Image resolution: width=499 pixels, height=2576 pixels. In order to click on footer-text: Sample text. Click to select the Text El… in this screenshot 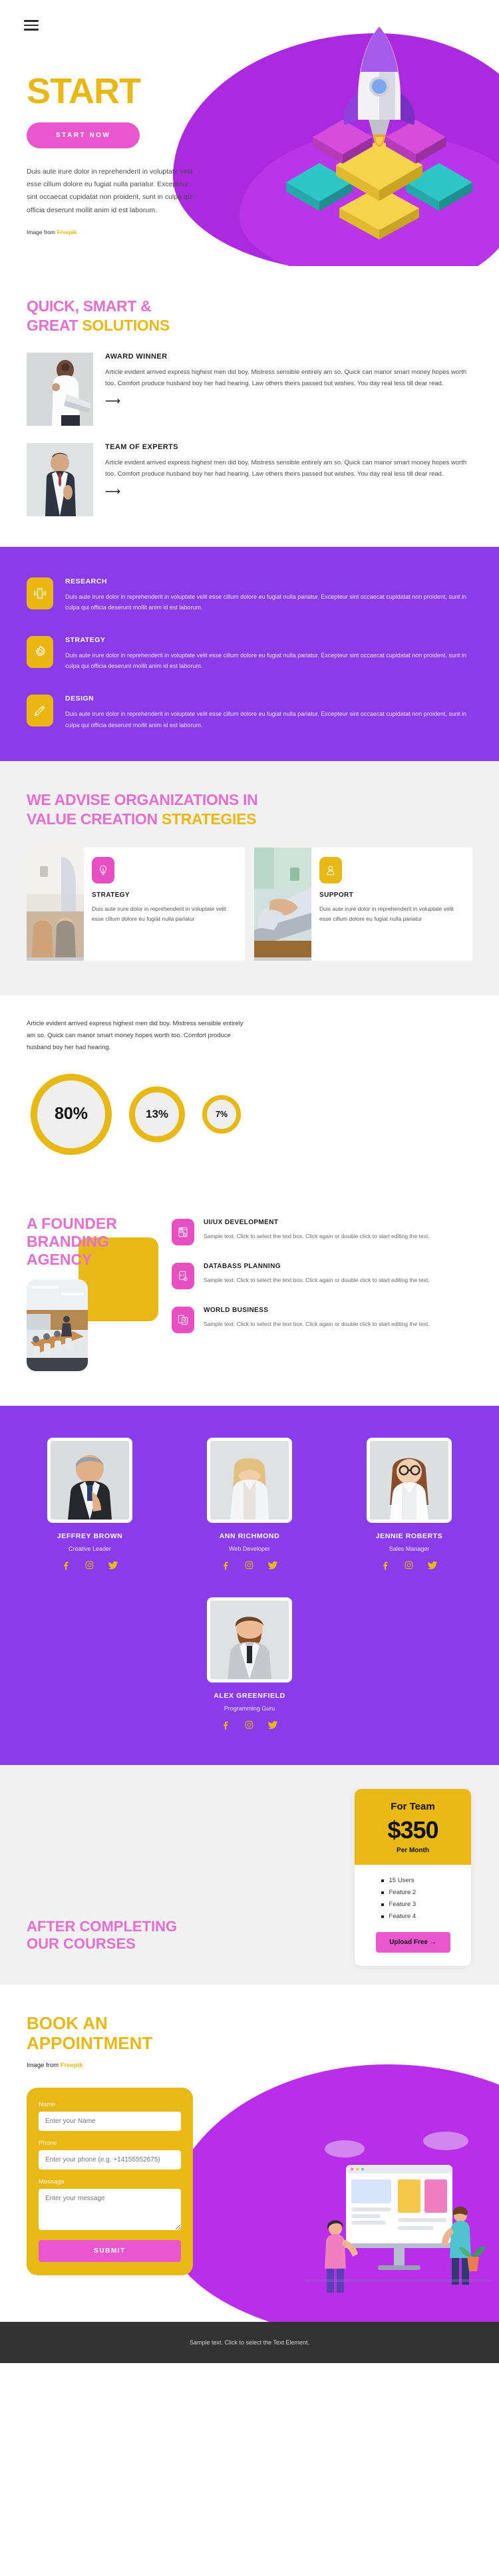, I will do `click(249, 2342)`.